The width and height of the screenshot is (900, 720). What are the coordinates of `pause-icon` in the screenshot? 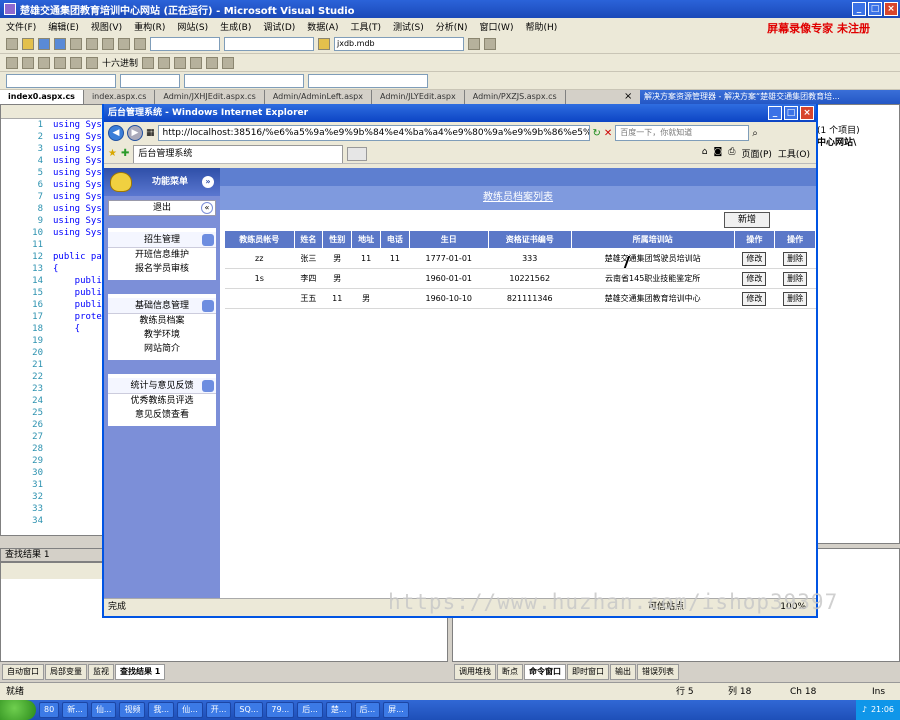 It's located at (28, 62).